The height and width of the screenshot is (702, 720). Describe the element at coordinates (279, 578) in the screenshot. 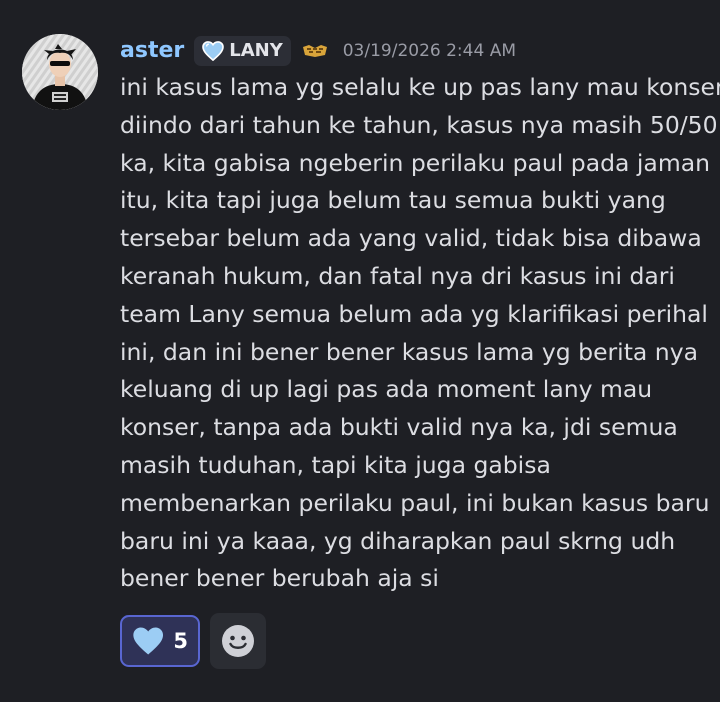

I see `message-line: bener bener berubah aja si` at that location.